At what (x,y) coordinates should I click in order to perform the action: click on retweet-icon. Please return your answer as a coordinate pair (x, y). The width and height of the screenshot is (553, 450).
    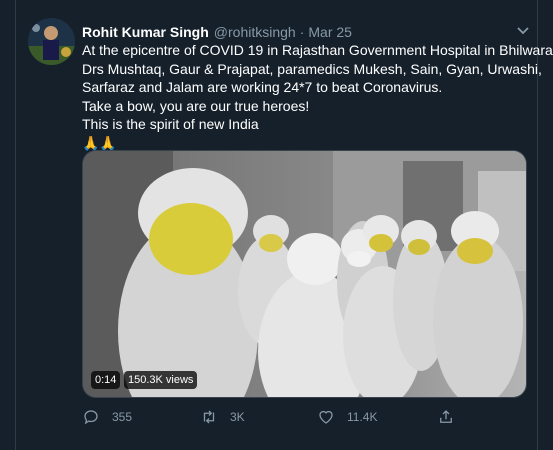
    Looking at the image, I should click on (209, 417).